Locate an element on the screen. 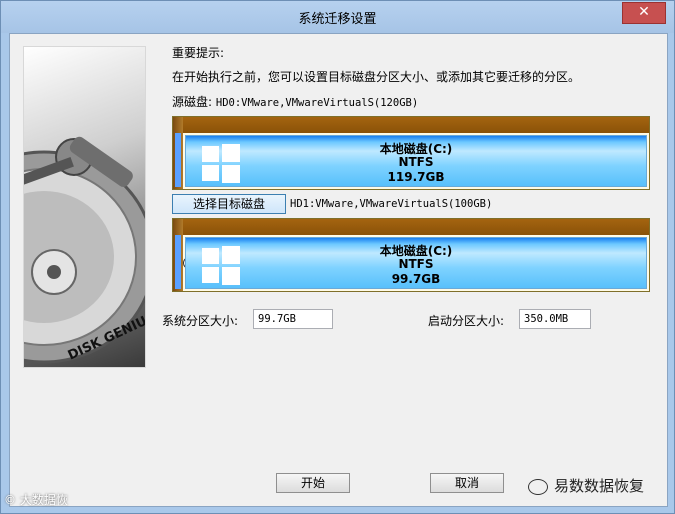  target-partition-fs: NTFS is located at coordinates (416, 264).